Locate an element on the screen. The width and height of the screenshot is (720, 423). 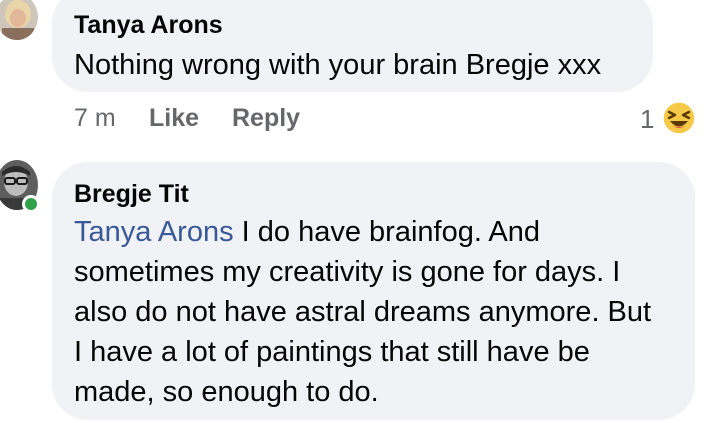
comment-actions-1: 7 m Like Reply is located at coordinates (224, 119).